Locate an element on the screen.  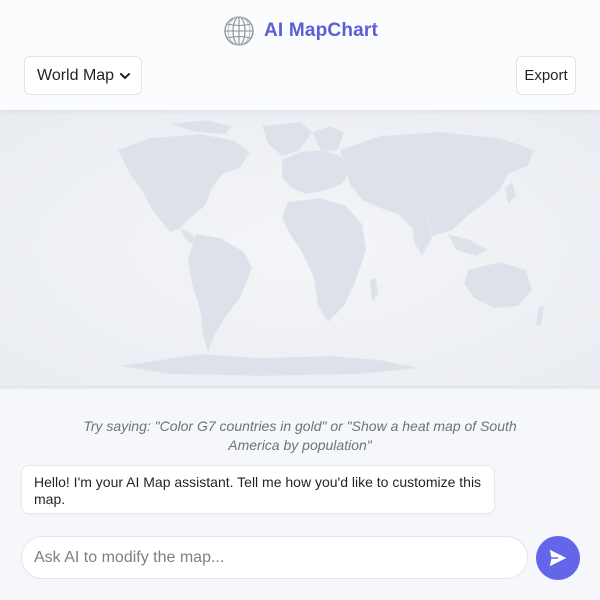
app-title: AI MapChart is located at coordinates (321, 30).